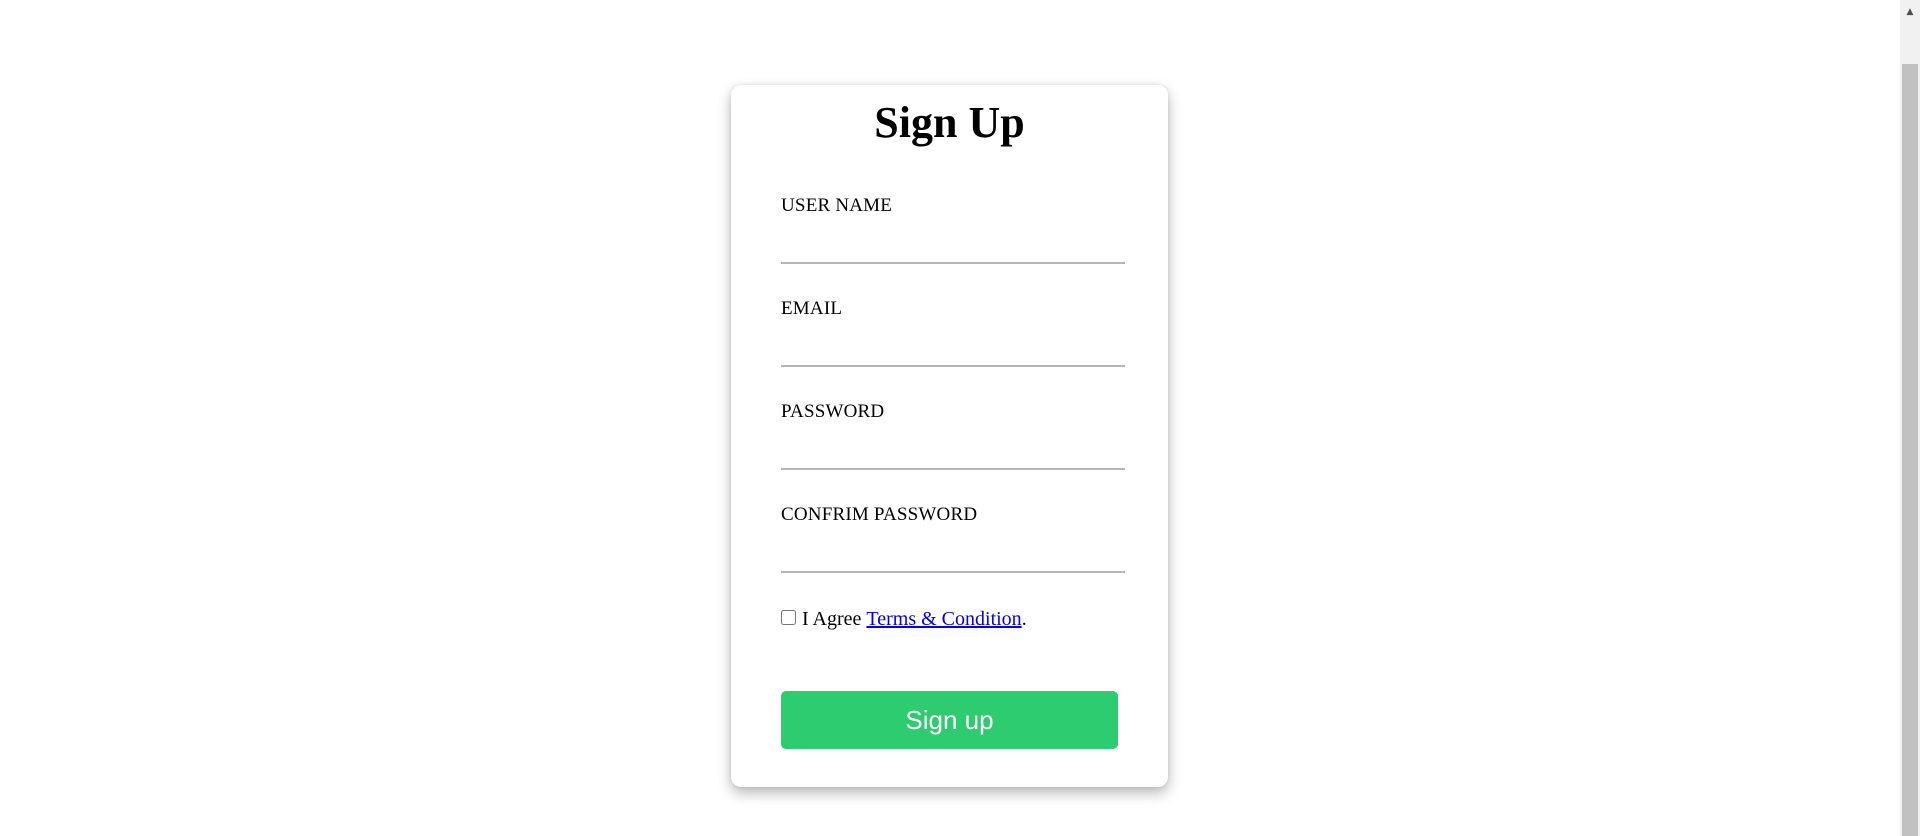  What do you see at coordinates (788, 617) in the screenshot?
I see `terms-checkbox` at bounding box center [788, 617].